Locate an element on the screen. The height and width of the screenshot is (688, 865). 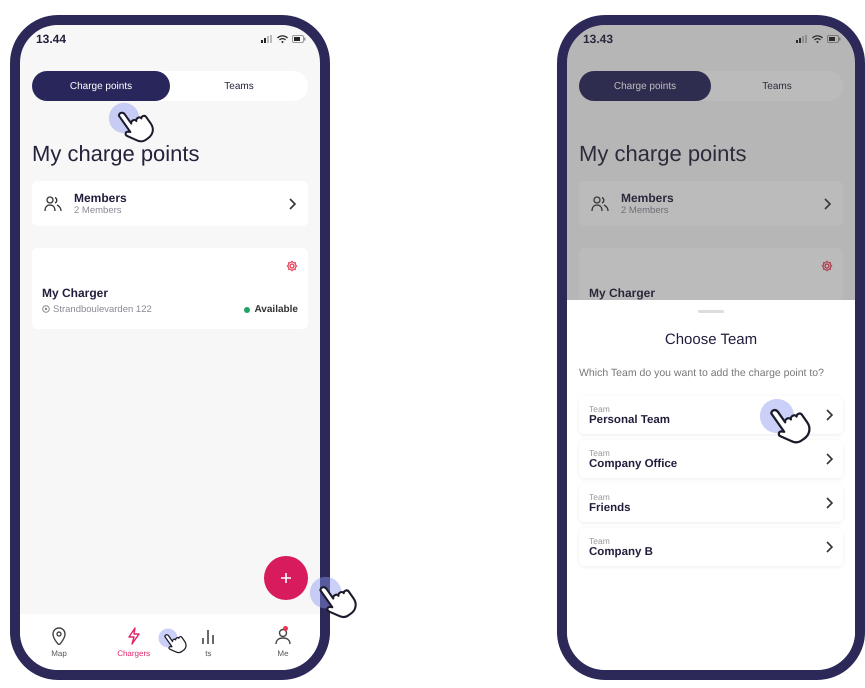
plus-icon is located at coordinates (286, 578).